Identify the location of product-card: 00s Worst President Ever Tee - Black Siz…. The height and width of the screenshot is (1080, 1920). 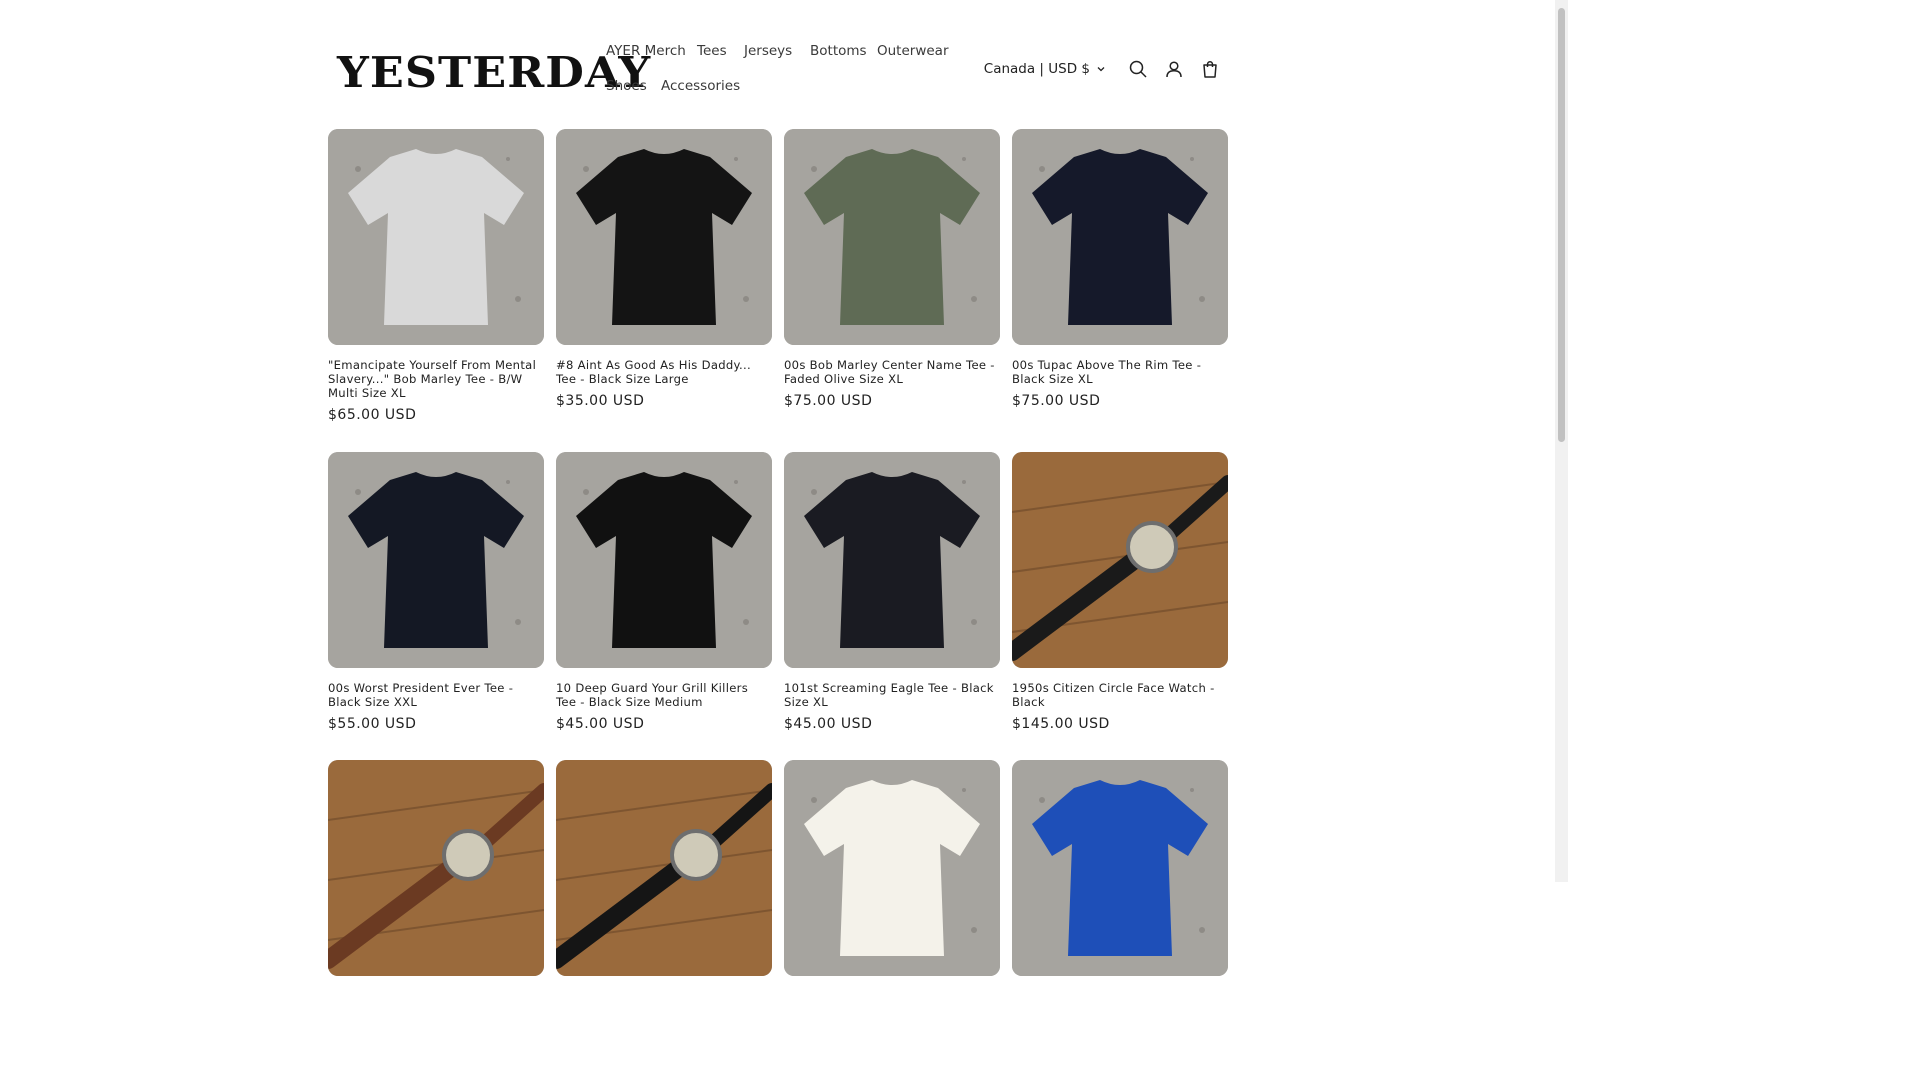
(436, 592).